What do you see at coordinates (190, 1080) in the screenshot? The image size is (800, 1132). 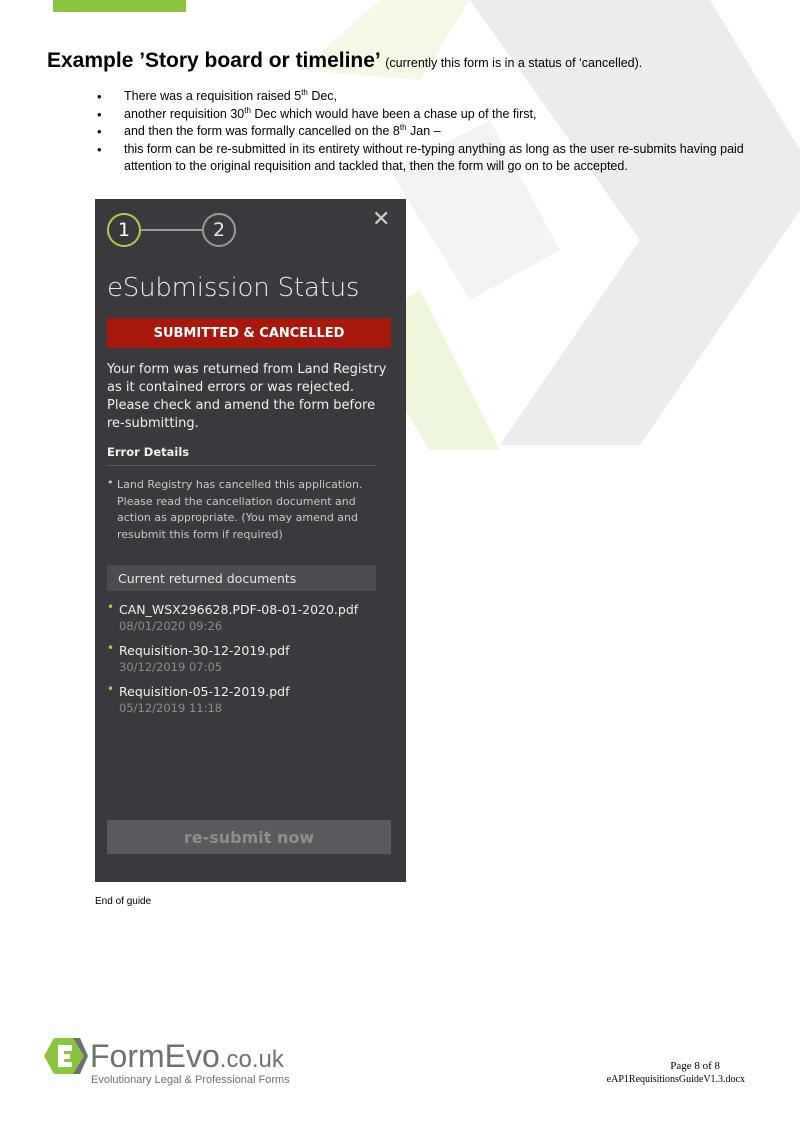 I see `footer-tagline: Evolutionary Legal & Professional Forms` at bounding box center [190, 1080].